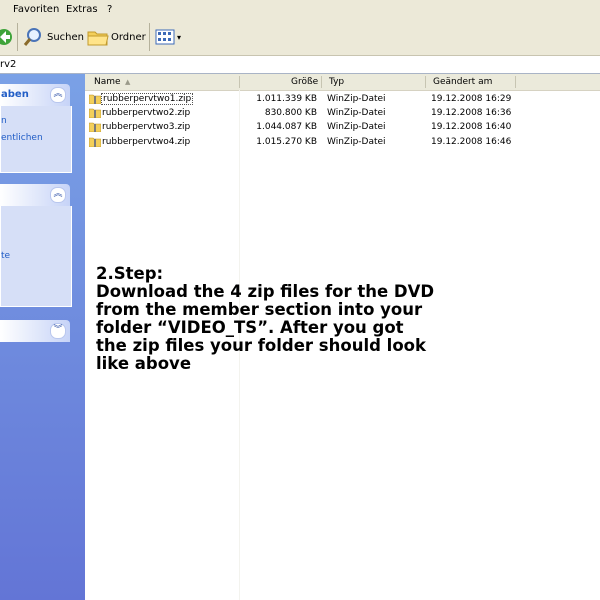 Image resolution: width=600 pixels, height=600 pixels. I want to click on file-name: rubberpervtwo3.zip, so click(146, 127).